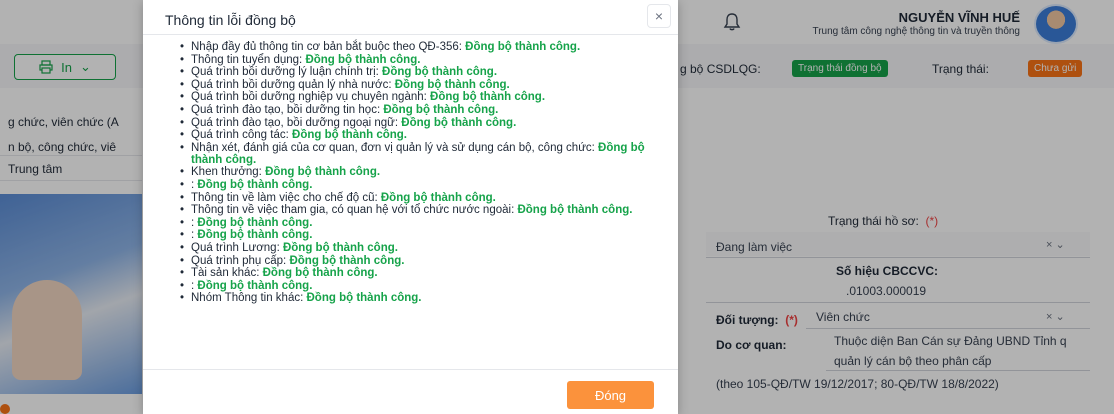 The image size is (1114, 414). I want to click on item-label: Khen thưởng:, so click(226, 172).